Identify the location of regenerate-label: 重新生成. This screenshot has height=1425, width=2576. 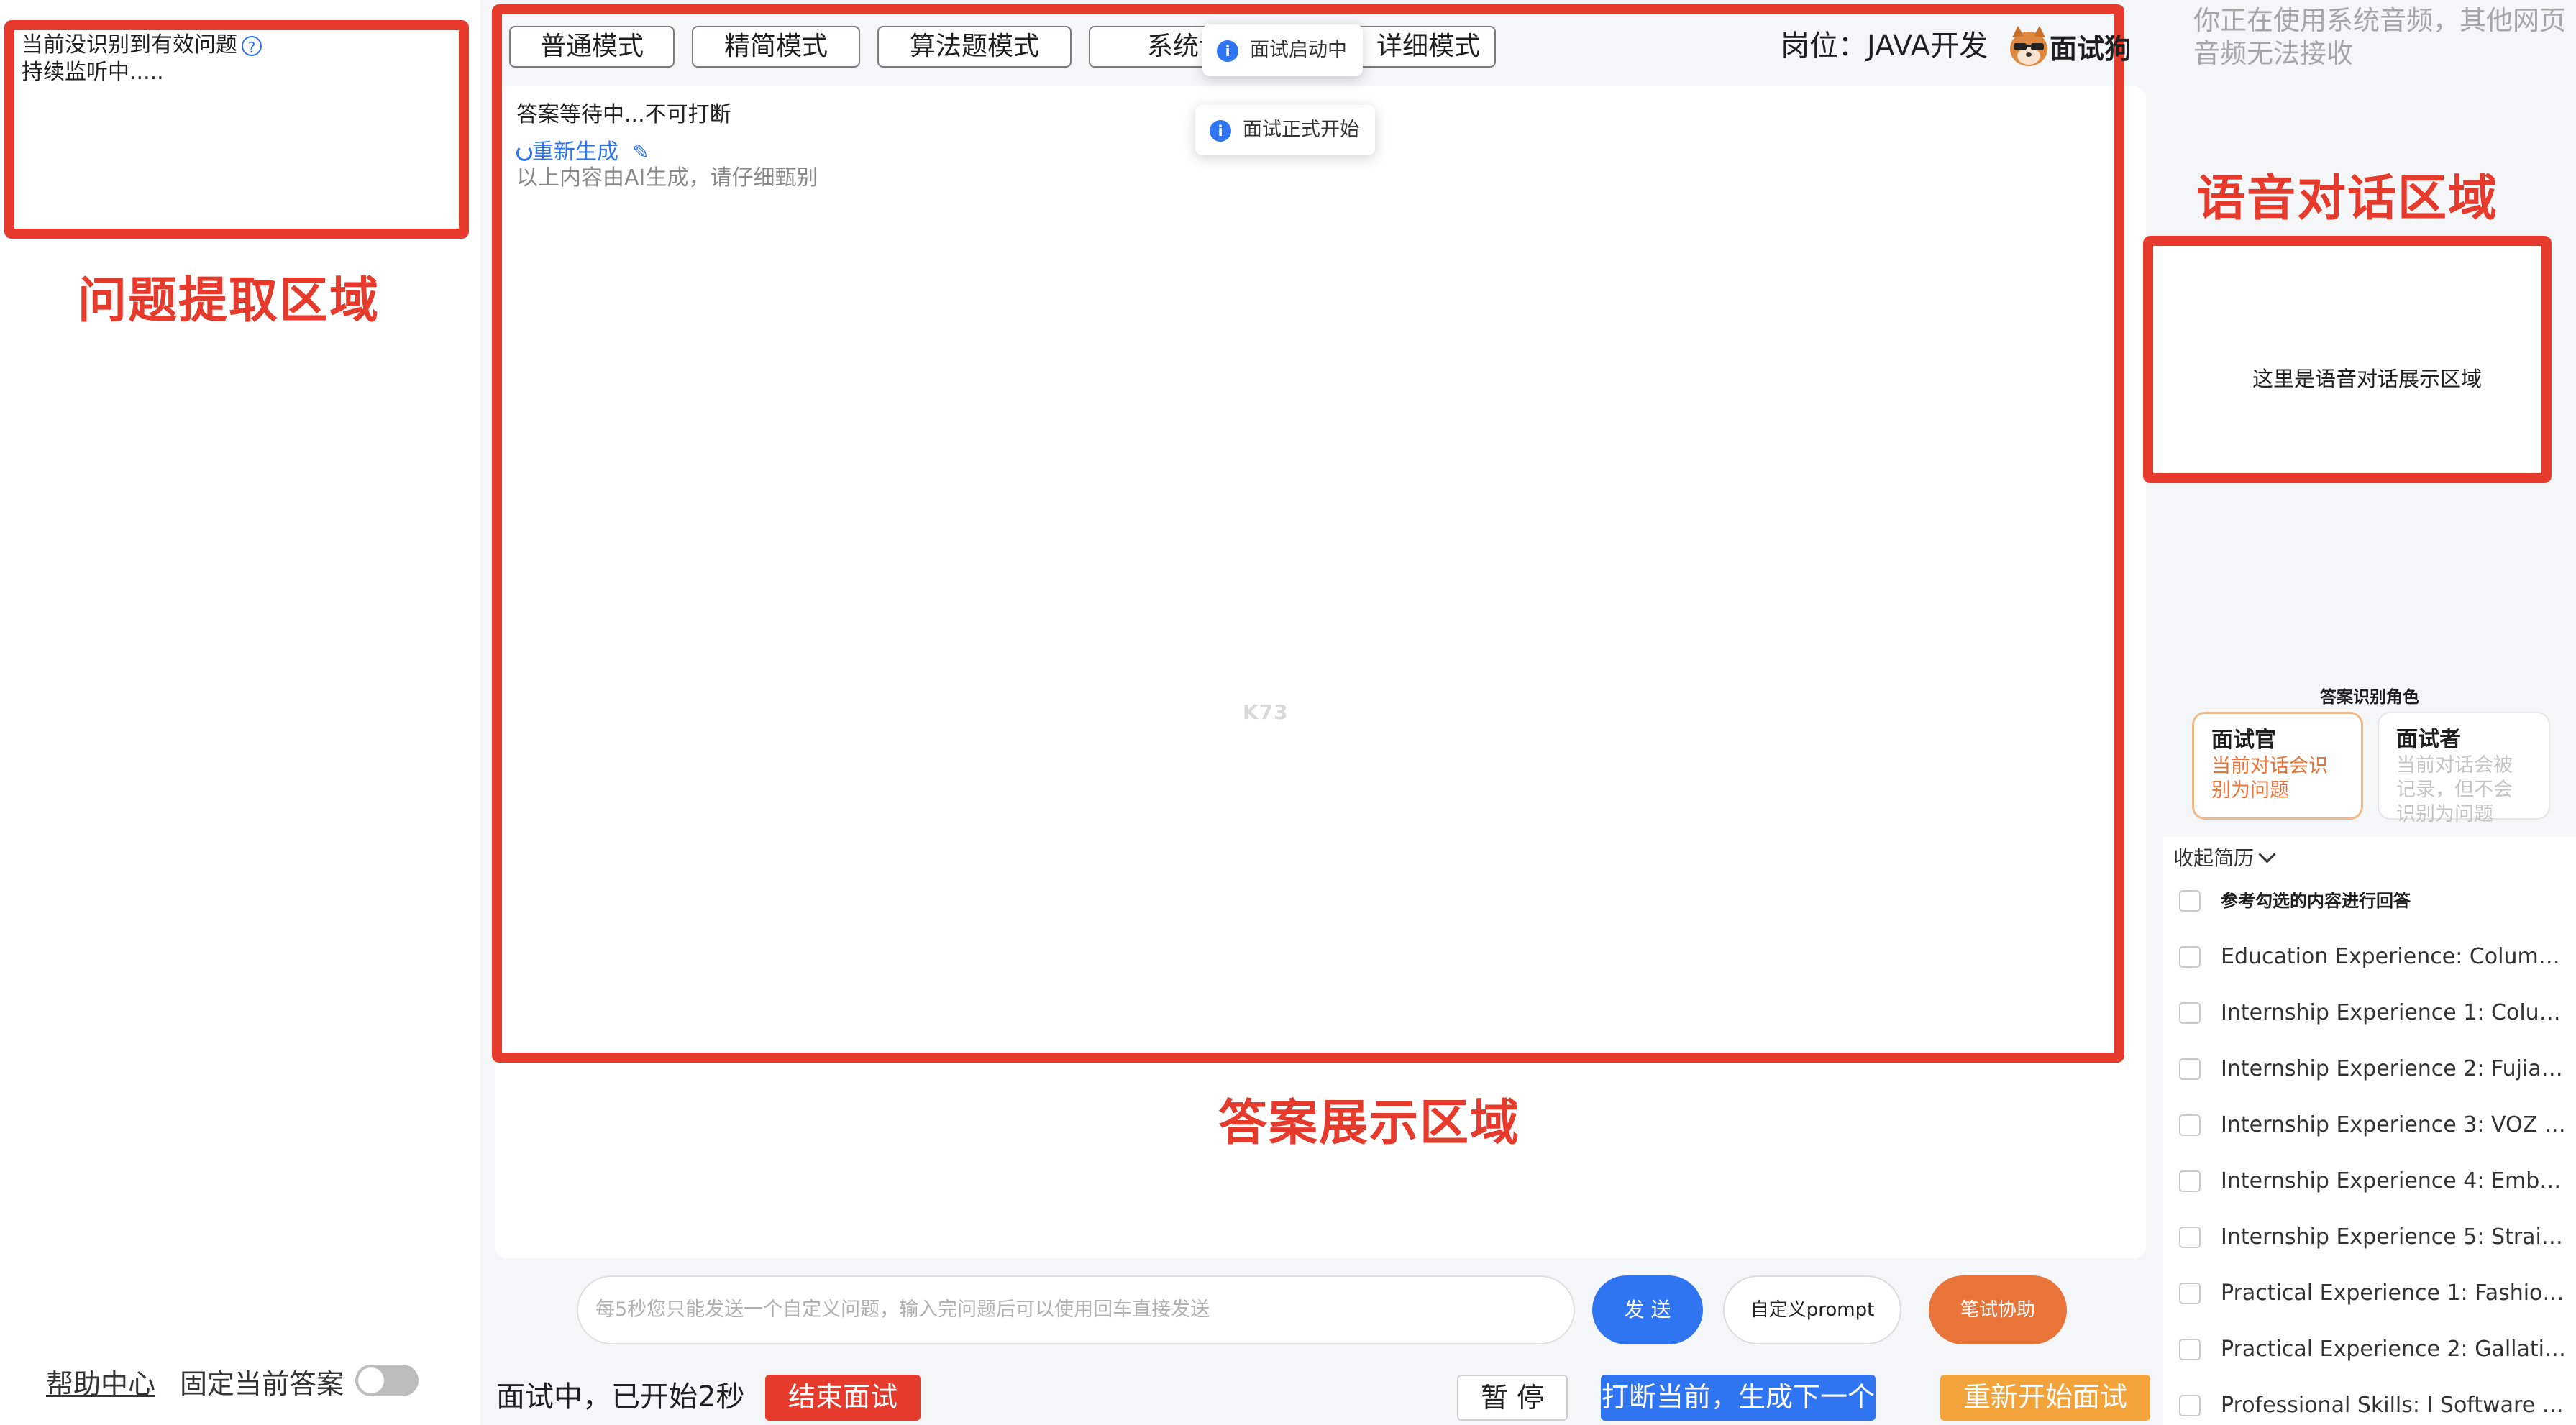
(575, 152).